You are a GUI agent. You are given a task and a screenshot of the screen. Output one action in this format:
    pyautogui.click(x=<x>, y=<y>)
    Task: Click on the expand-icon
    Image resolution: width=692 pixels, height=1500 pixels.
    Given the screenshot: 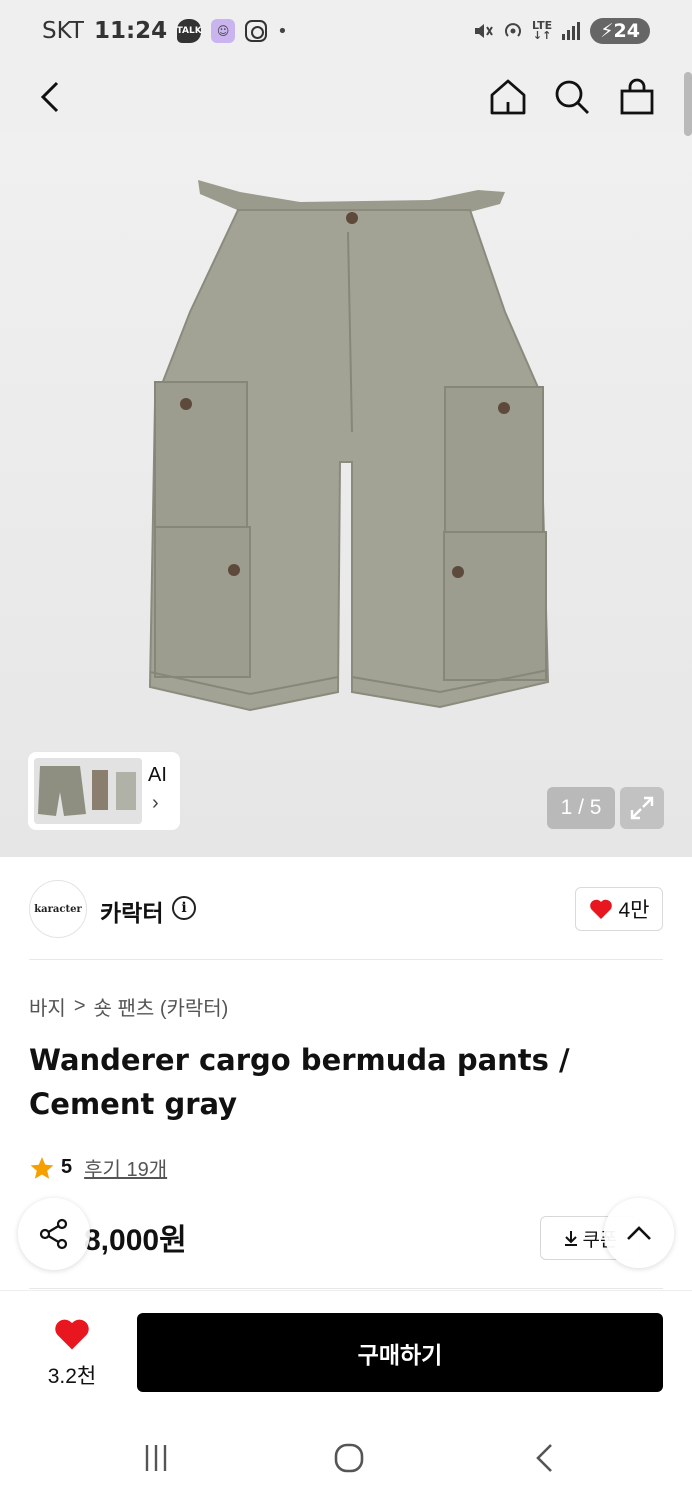 What is the action you would take?
    pyautogui.click(x=642, y=808)
    